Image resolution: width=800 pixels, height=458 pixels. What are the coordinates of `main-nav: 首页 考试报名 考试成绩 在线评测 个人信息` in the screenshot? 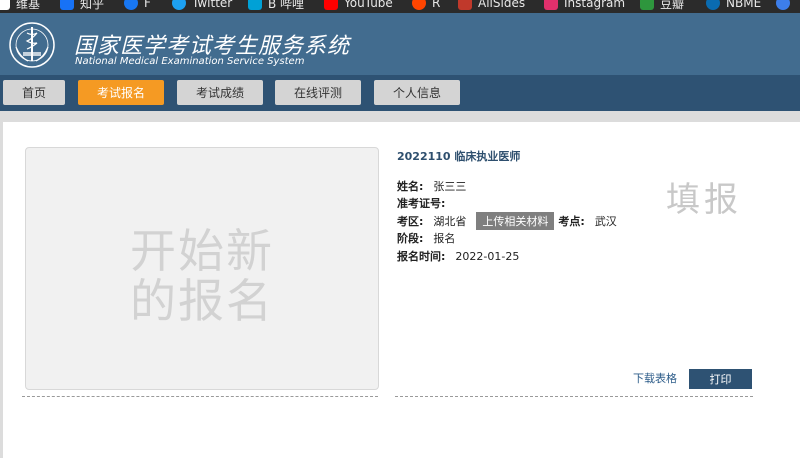 It's located at (400, 93).